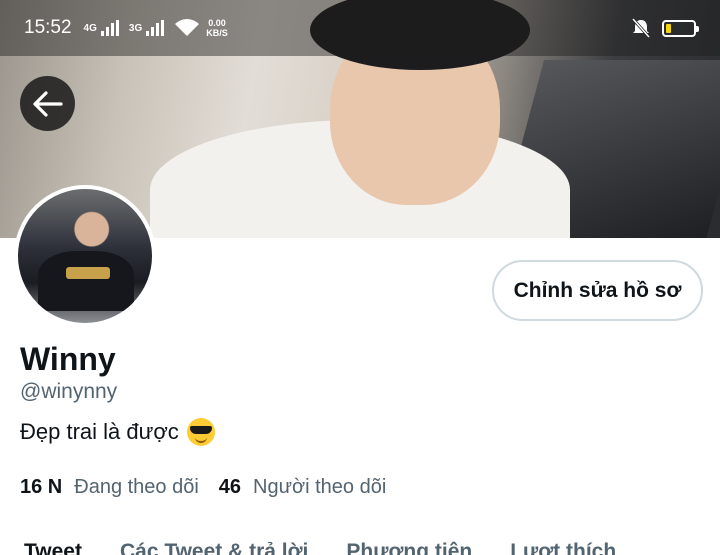  What do you see at coordinates (53, 547) in the screenshot?
I see `tab-tweets: Tweet` at bounding box center [53, 547].